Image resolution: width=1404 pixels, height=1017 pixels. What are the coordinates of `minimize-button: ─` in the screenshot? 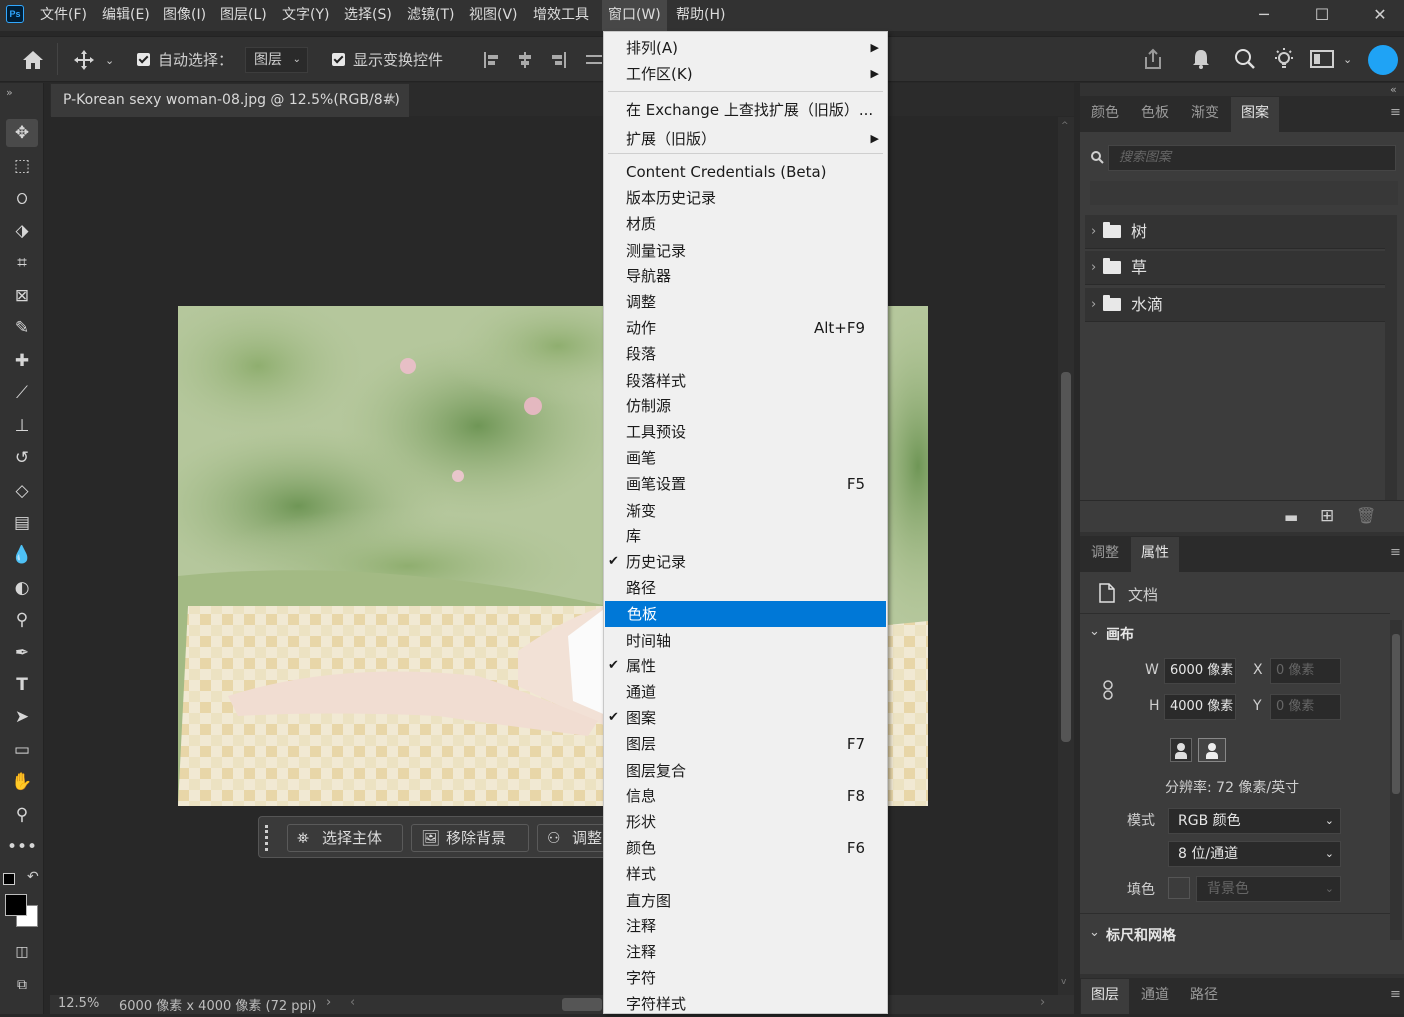 It's located at (1264, 15).